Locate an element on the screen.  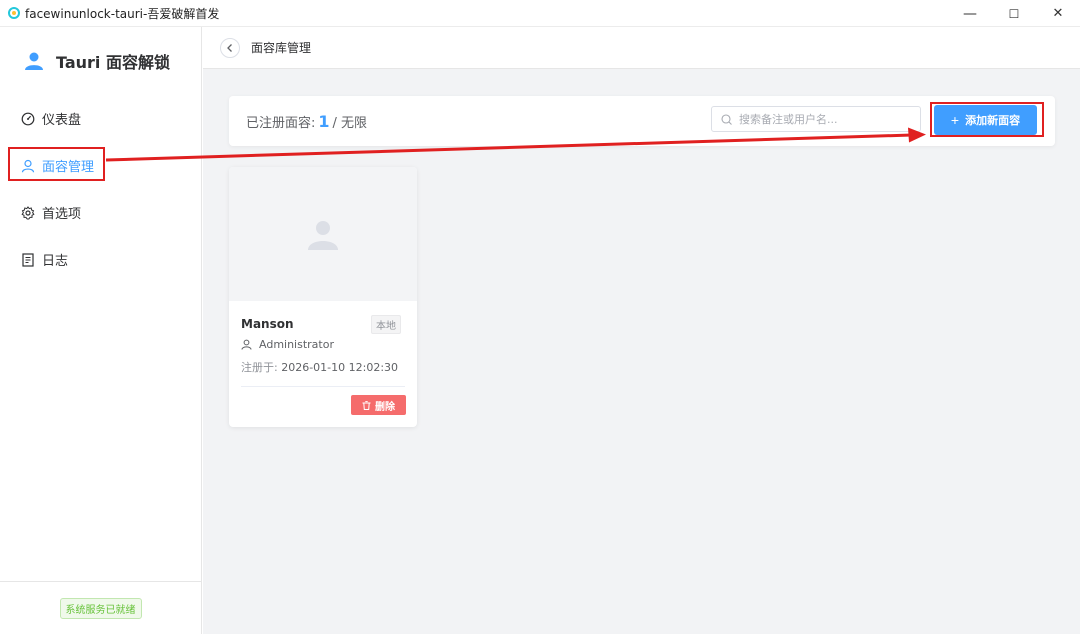
sidebar-item-logs: 日志 is located at coordinates (101, 259).